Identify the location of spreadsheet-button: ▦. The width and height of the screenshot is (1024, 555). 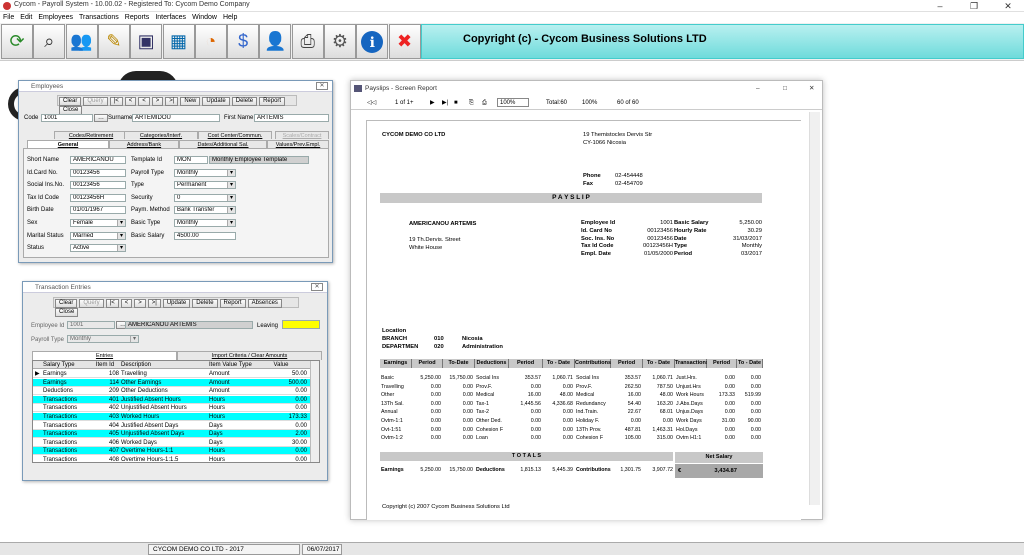
(178, 41).